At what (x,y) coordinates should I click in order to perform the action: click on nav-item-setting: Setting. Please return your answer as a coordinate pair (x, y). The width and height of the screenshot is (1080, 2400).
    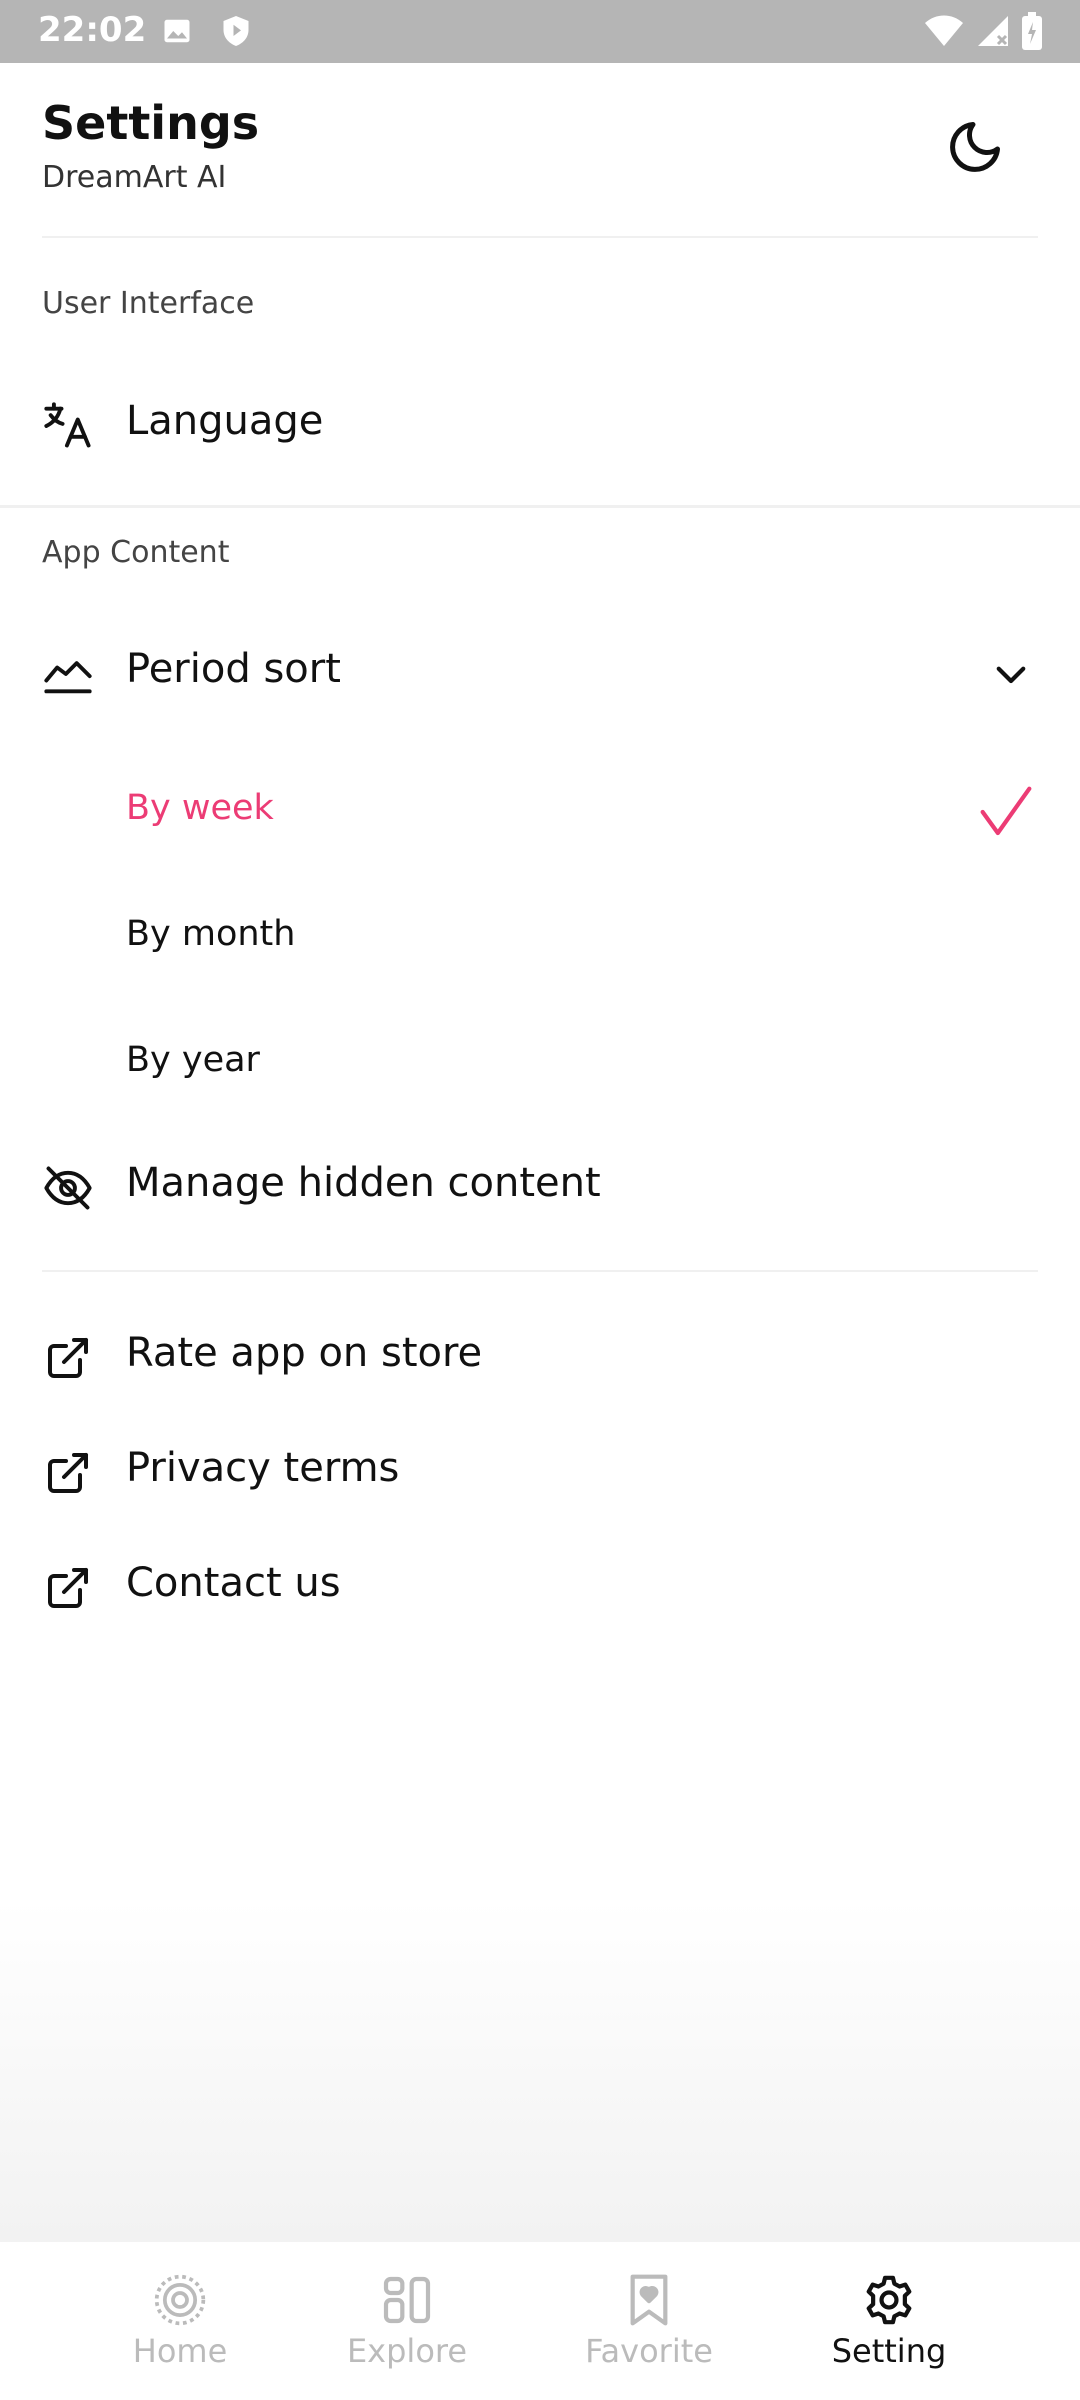
    Looking at the image, I should click on (889, 2321).